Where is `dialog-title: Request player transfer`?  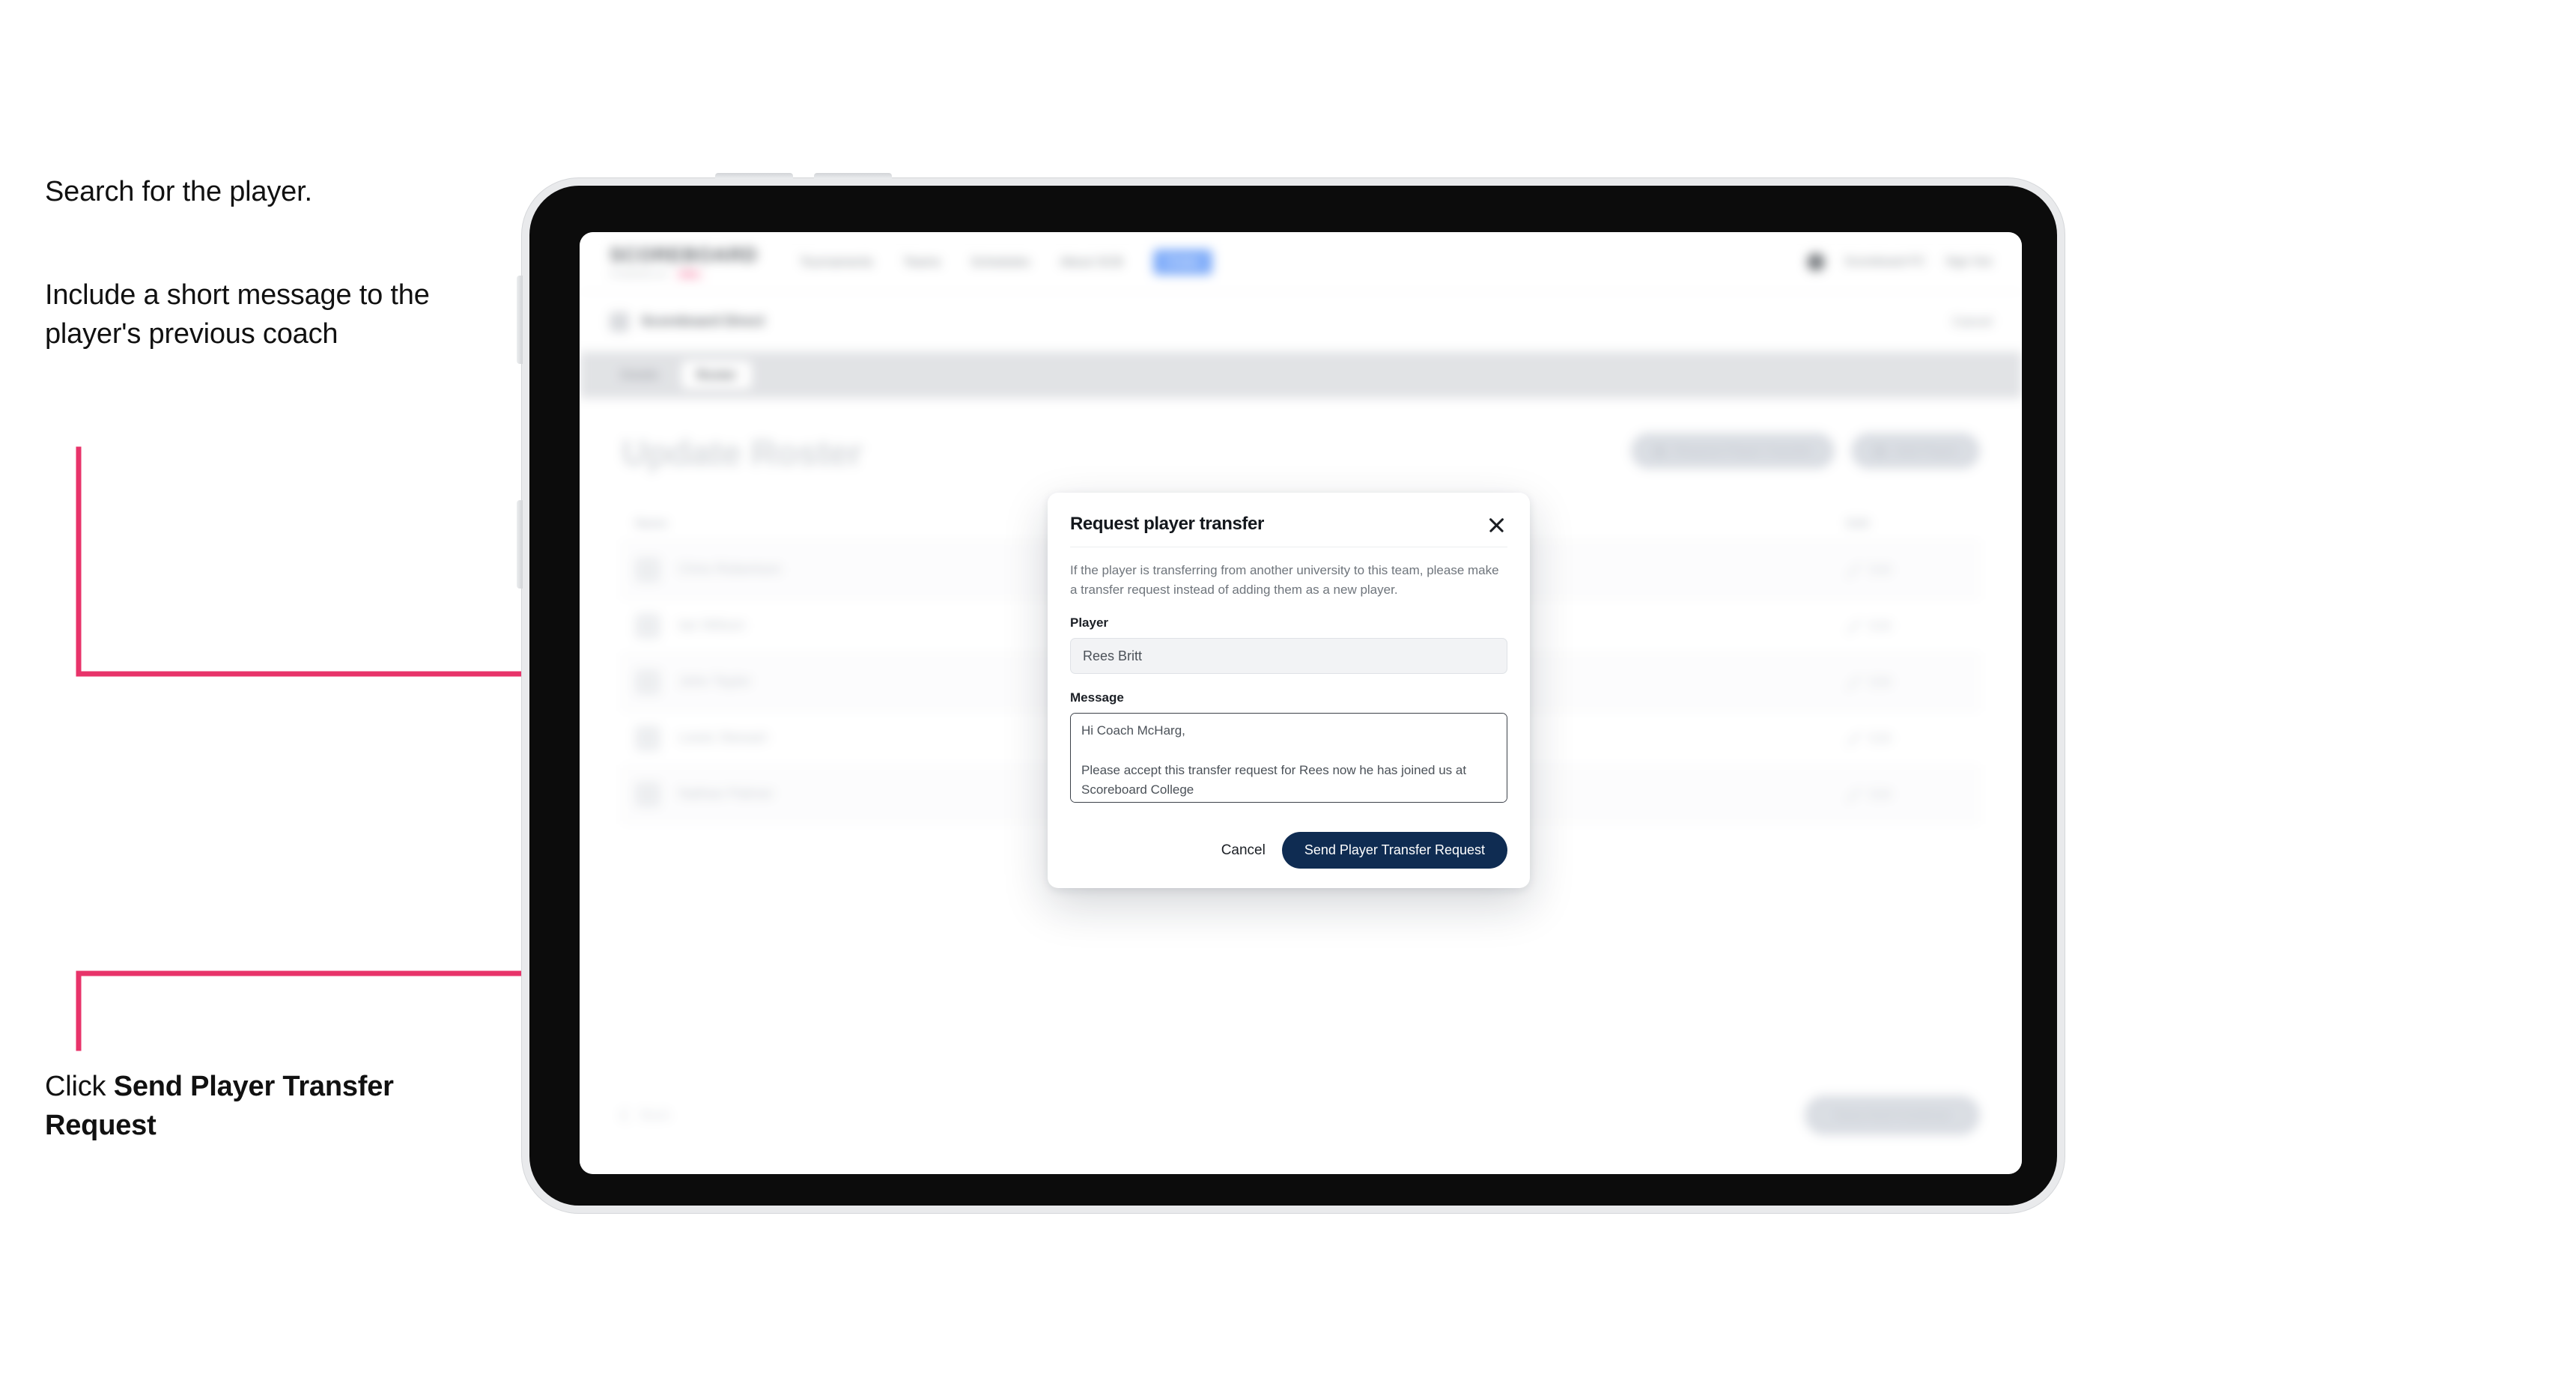 dialog-title: Request player transfer is located at coordinates (1167, 524).